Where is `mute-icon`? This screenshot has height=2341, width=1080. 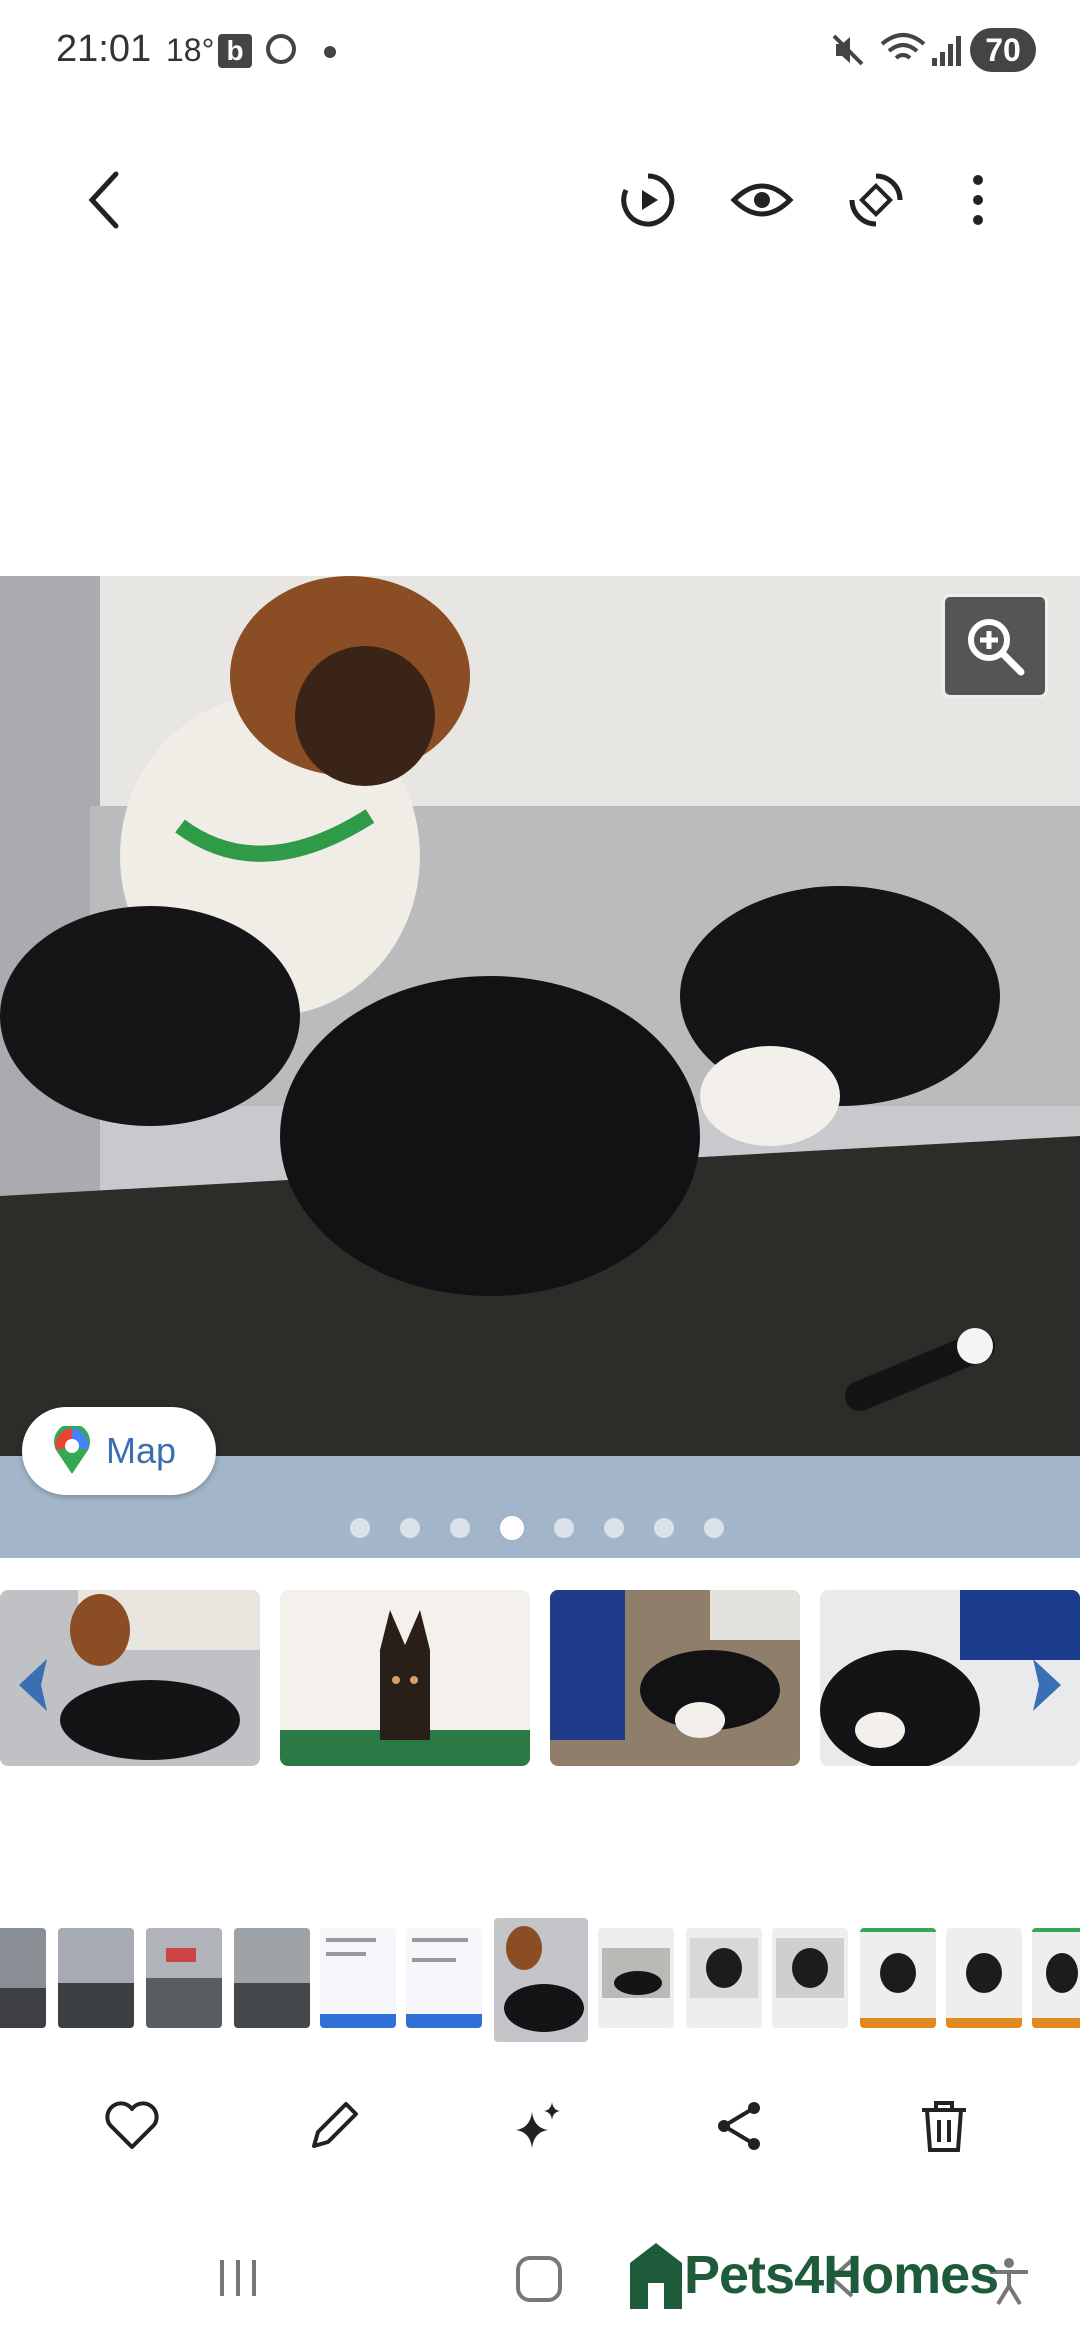
mute-icon is located at coordinates (848, 50).